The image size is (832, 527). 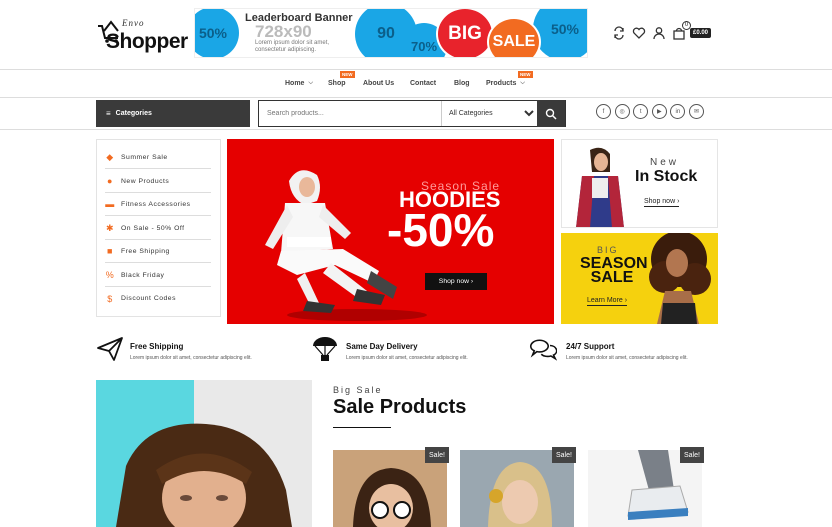 I want to click on search-bar: All Categories, so click(x=412, y=113).